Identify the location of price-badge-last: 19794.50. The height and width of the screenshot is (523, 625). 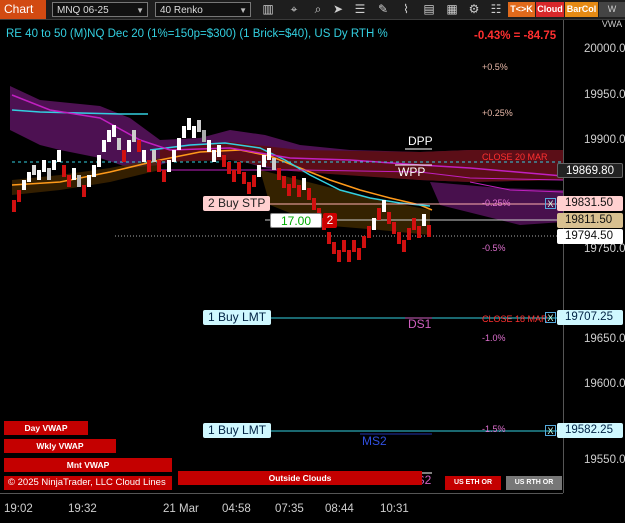
(590, 236).